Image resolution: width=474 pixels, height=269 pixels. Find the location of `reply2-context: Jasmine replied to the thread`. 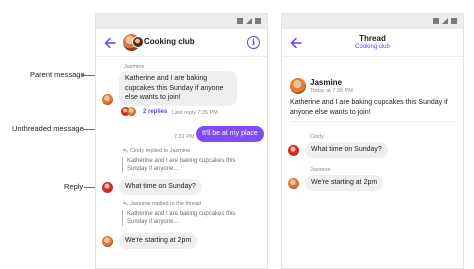

reply2-context: Jasmine replied to the thread is located at coordinates (165, 204).